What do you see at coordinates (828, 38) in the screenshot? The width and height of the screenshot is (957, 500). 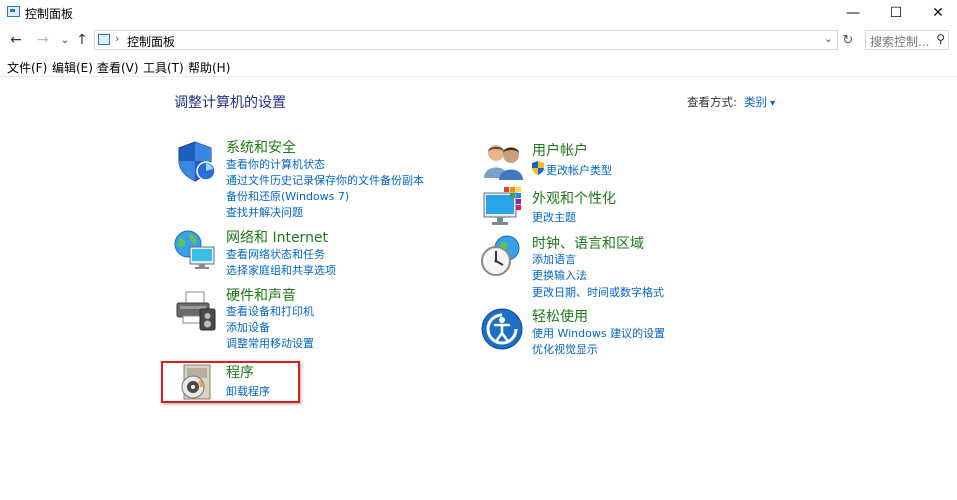 I see `address-dropdown-icon: ⌄` at bounding box center [828, 38].